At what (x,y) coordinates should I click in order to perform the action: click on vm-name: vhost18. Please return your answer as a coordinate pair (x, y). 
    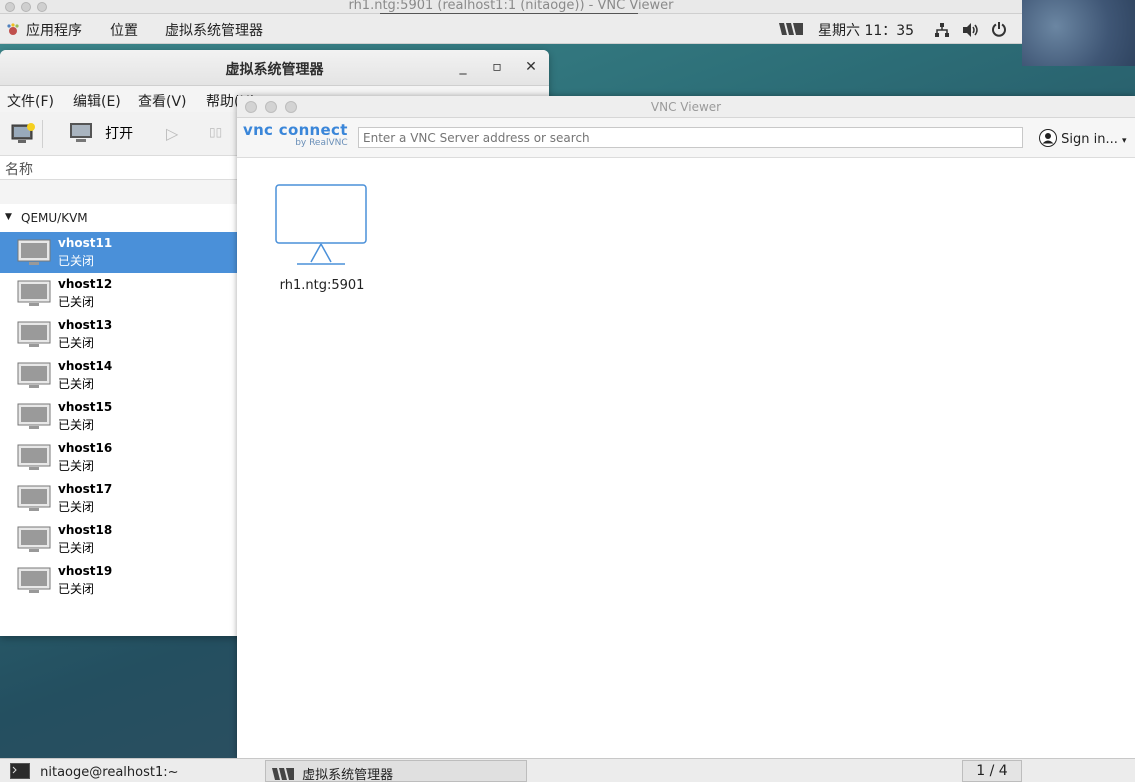
    Looking at the image, I should click on (85, 530).